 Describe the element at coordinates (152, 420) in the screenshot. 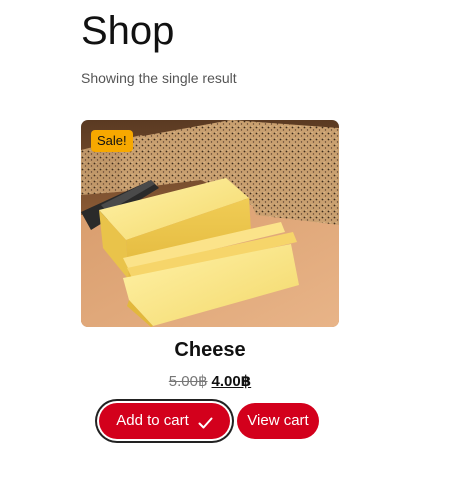

I see `add-to-cart-label: Add to cart` at that location.